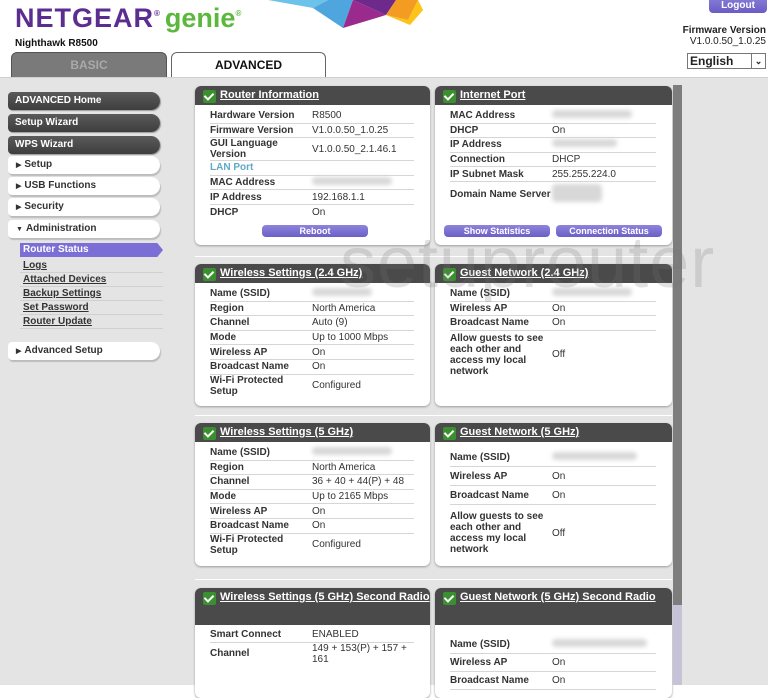  What do you see at coordinates (269, 95) in the screenshot?
I see `router-information-title: Router Information` at bounding box center [269, 95].